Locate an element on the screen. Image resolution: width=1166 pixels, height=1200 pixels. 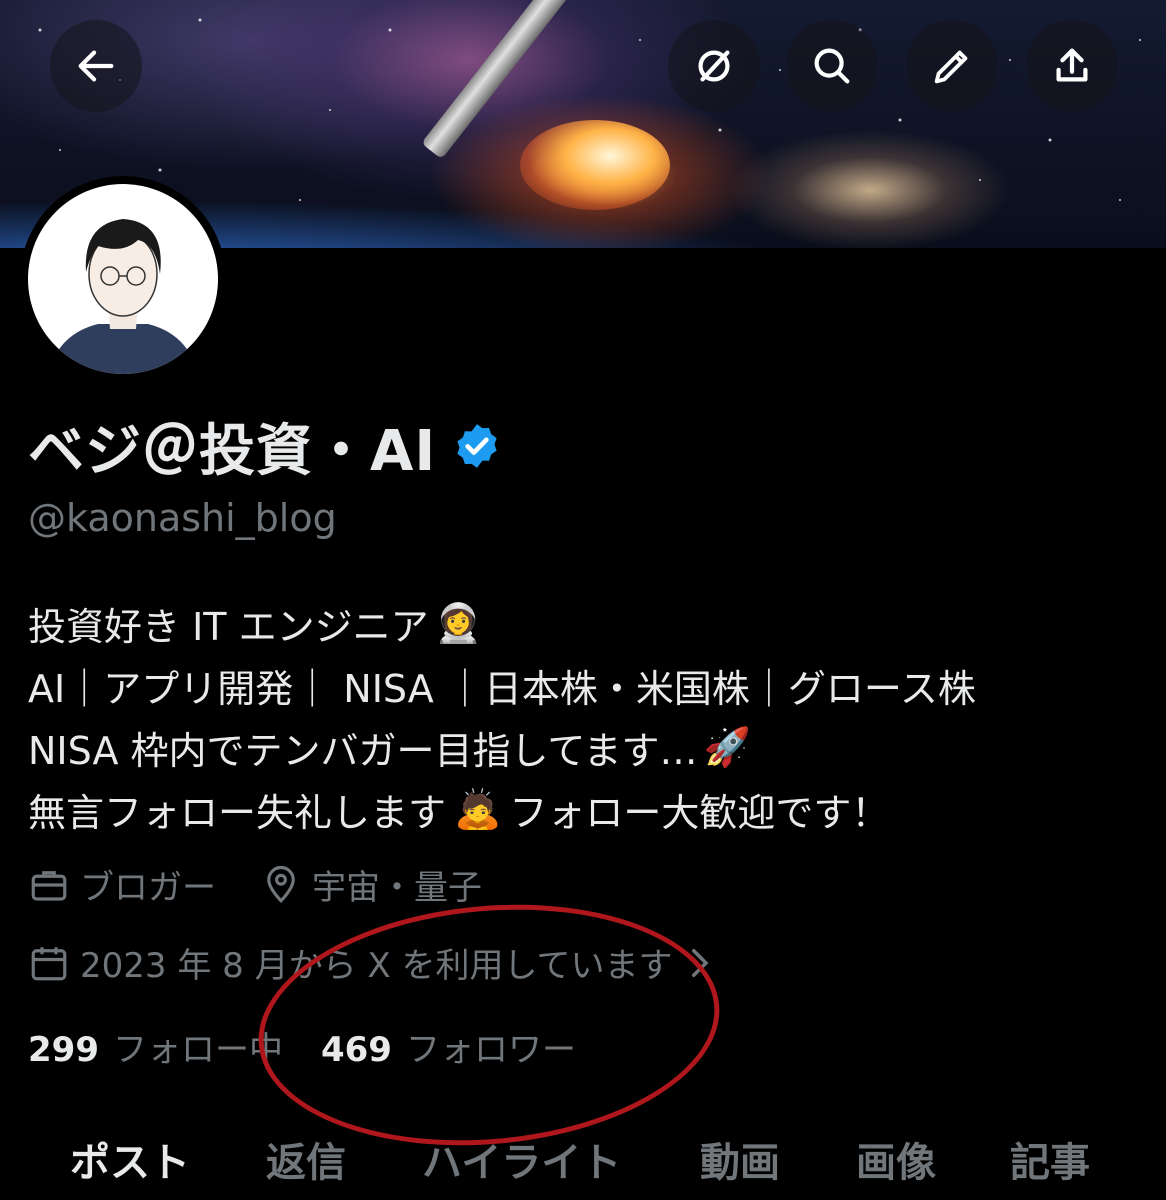
search-button is located at coordinates (832, 66).